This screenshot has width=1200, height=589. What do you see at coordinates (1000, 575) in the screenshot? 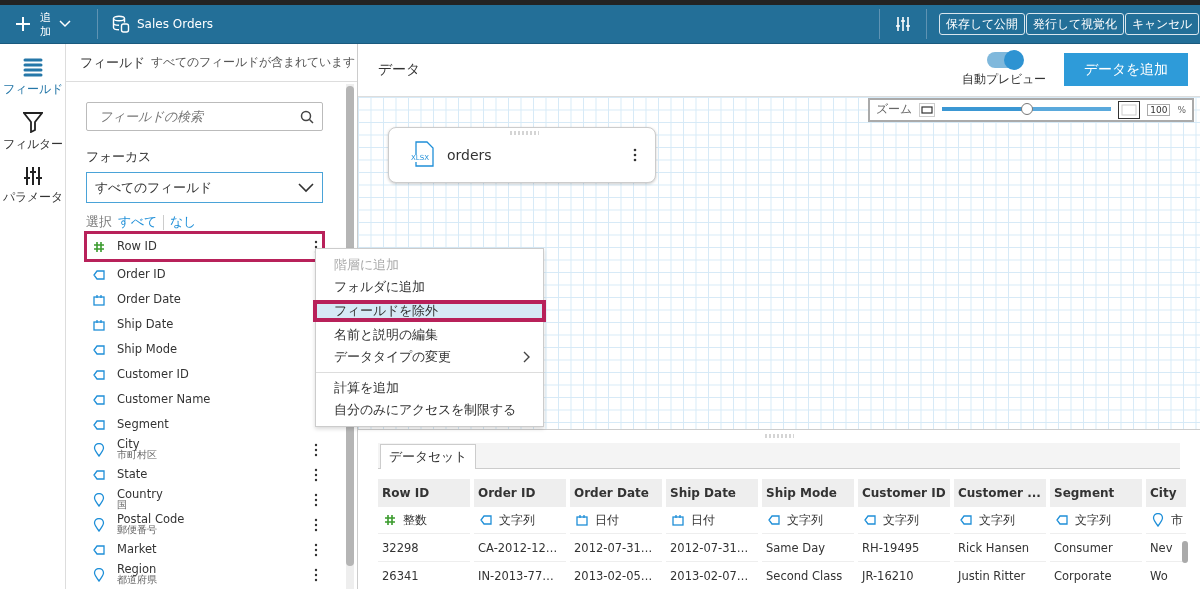
I see `table-cell: Justin Ritter` at bounding box center [1000, 575].